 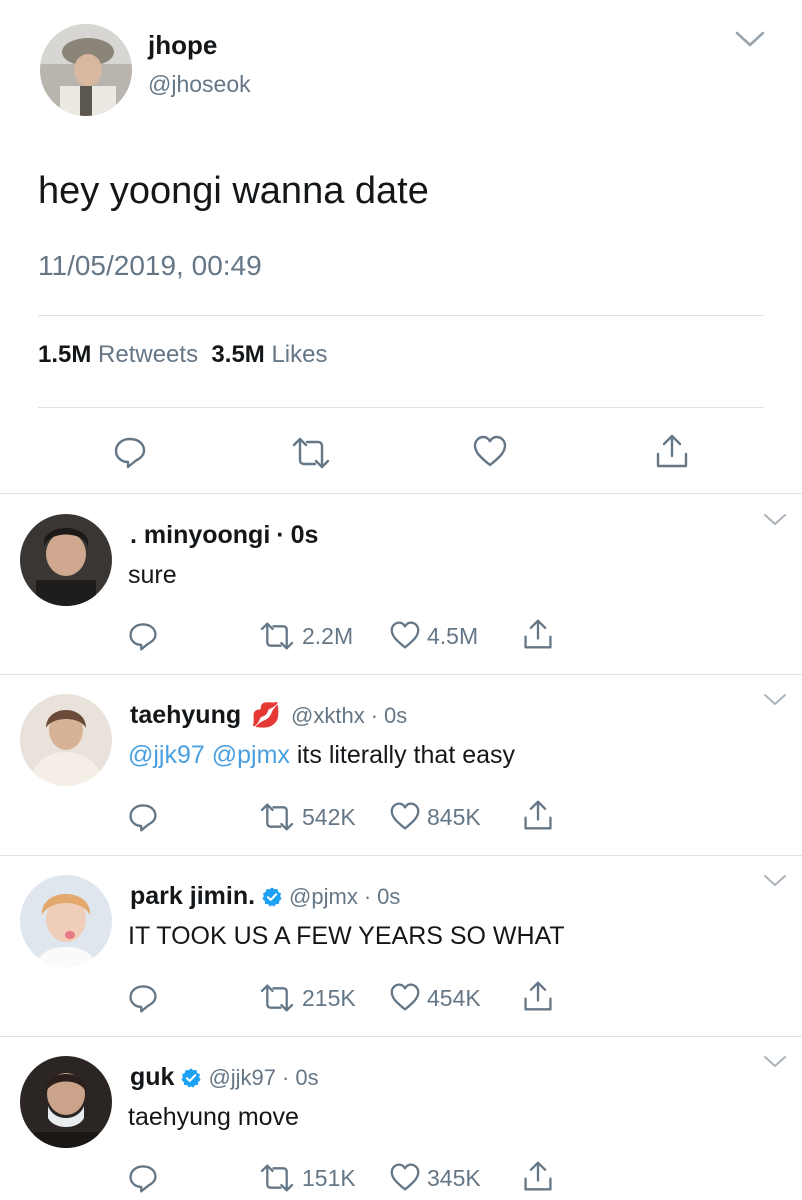 I want to click on reply-author-name: . minyoongi, so click(x=200, y=535).